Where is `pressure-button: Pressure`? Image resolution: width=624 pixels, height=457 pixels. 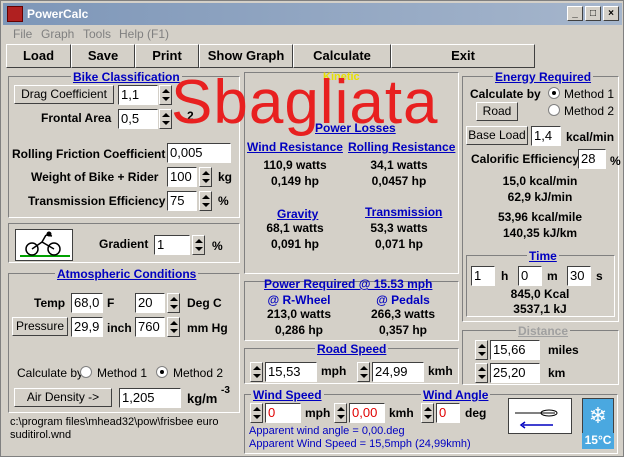
pressure-button: Pressure is located at coordinates (40, 326).